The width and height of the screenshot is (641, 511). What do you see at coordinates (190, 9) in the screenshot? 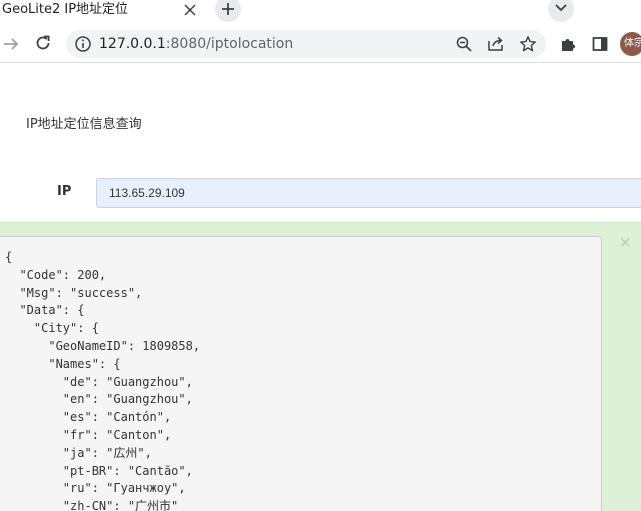
I see `close-icon` at bounding box center [190, 9].